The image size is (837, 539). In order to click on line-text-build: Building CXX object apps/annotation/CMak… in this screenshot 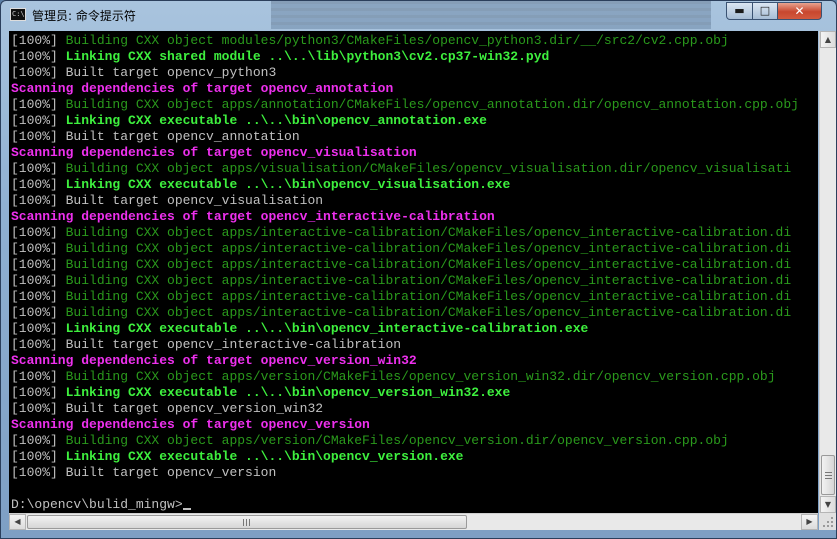, I will do `click(428, 104)`.